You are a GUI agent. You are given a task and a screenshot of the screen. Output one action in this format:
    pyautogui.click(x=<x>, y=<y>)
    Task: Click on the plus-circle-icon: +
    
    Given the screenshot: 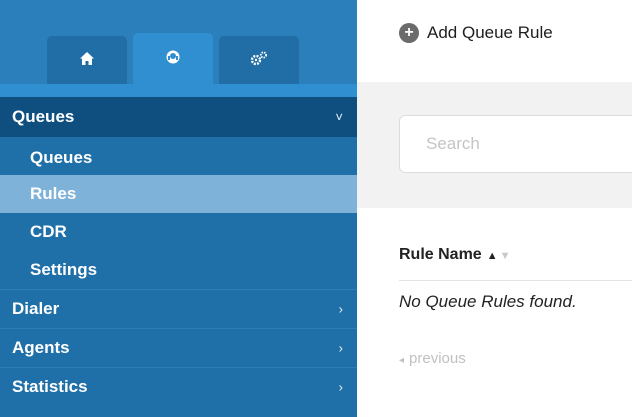 What is the action you would take?
    pyautogui.click(x=409, y=33)
    